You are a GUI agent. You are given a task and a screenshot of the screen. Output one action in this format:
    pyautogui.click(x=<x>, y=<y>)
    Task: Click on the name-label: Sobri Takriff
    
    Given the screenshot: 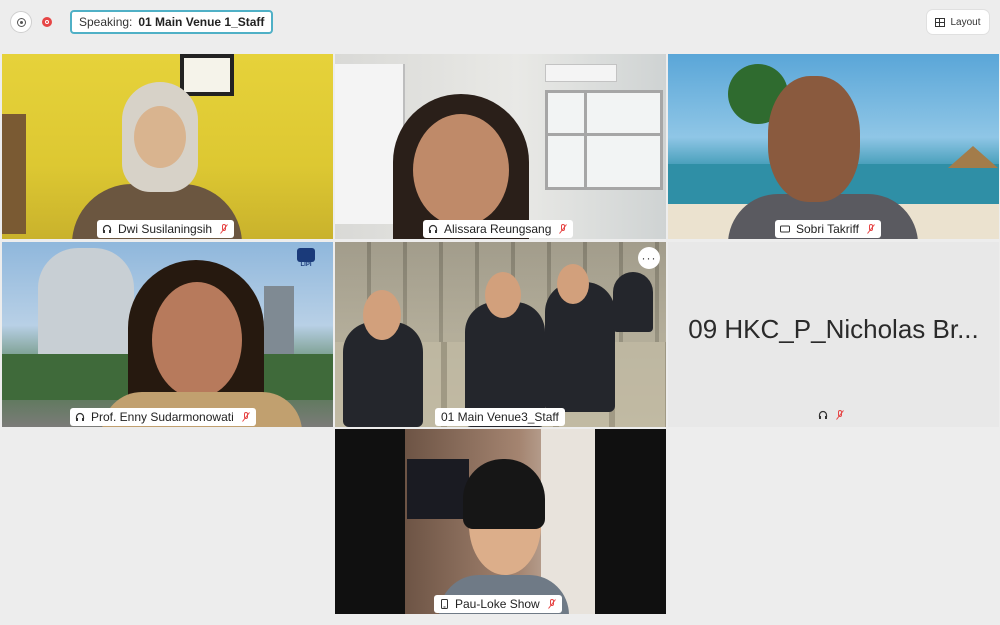 What is the action you would take?
    pyautogui.click(x=828, y=229)
    